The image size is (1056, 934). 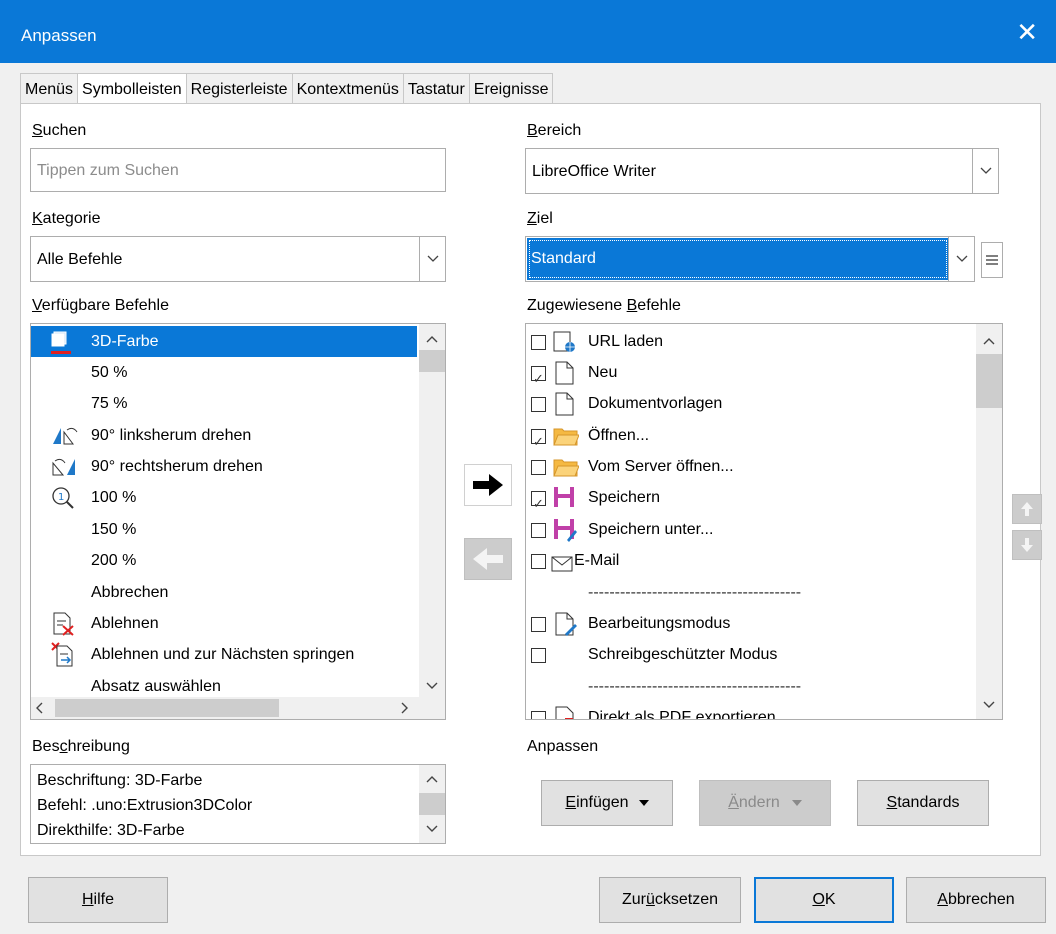 What do you see at coordinates (566, 373) in the screenshot?
I see `new-document-icon` at bounding box center [566, 373].